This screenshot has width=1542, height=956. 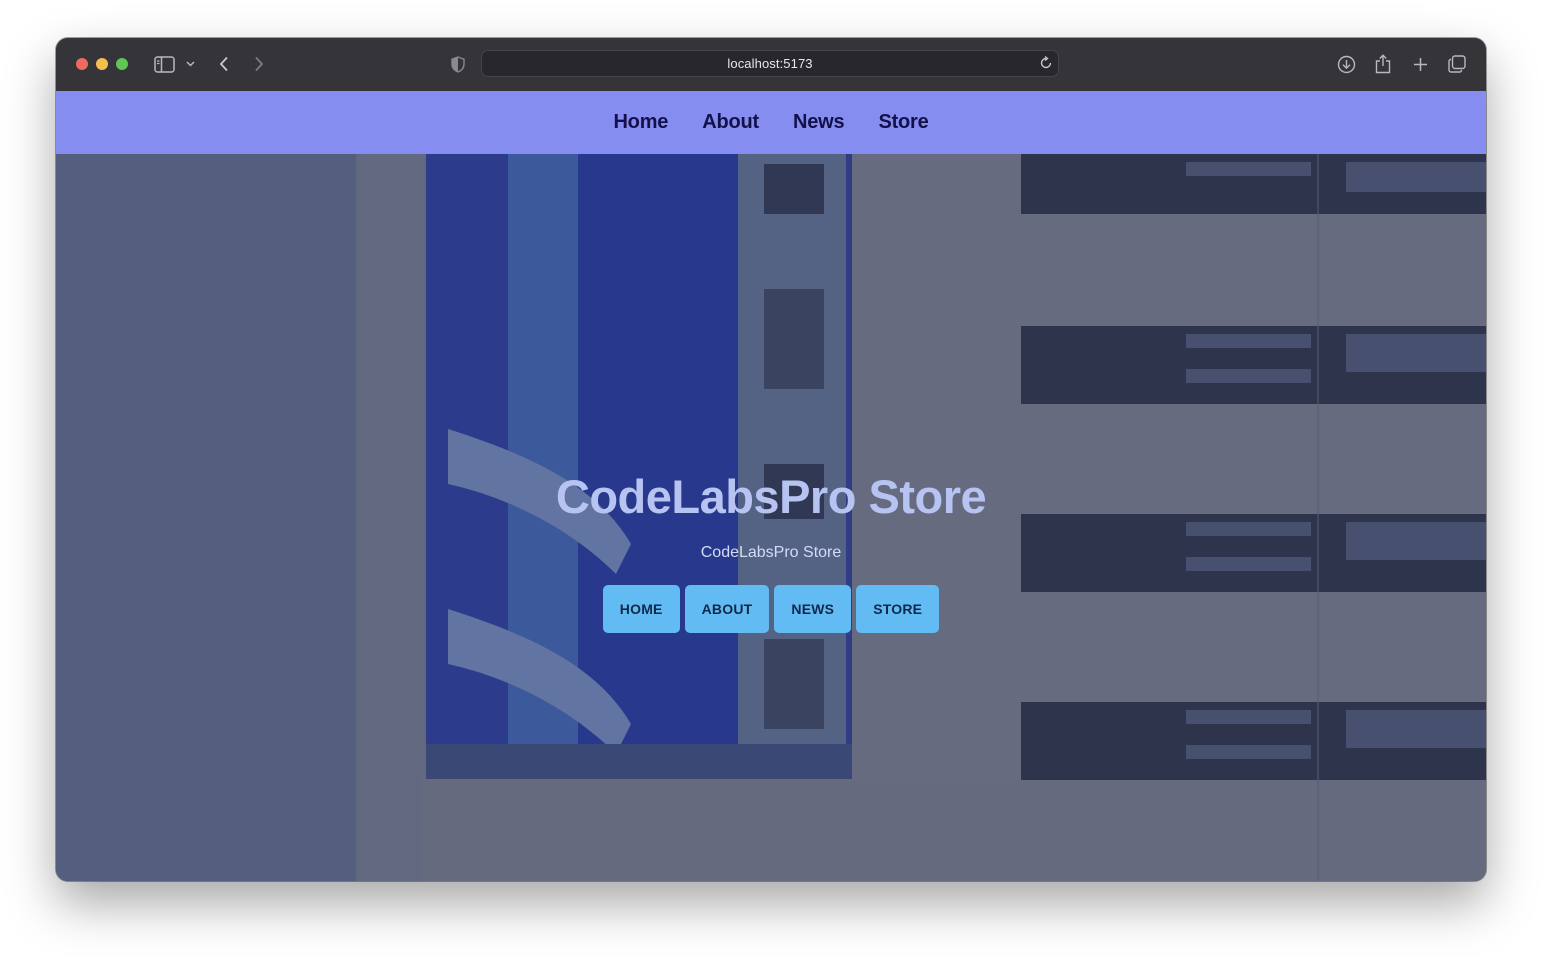 What do you see at coordinates (898, 609) in the screenshot?
I see `hero-store-button: STORE` at bounding box center [898, 609].